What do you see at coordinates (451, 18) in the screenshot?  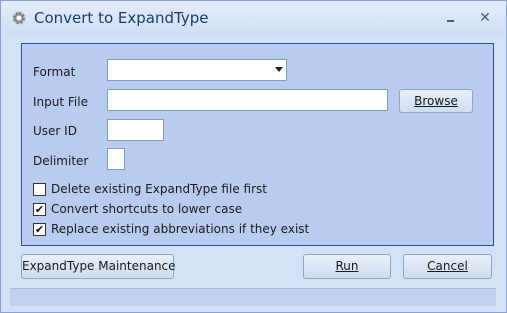 I see `minimize-button` at bounding box center [451, 18].